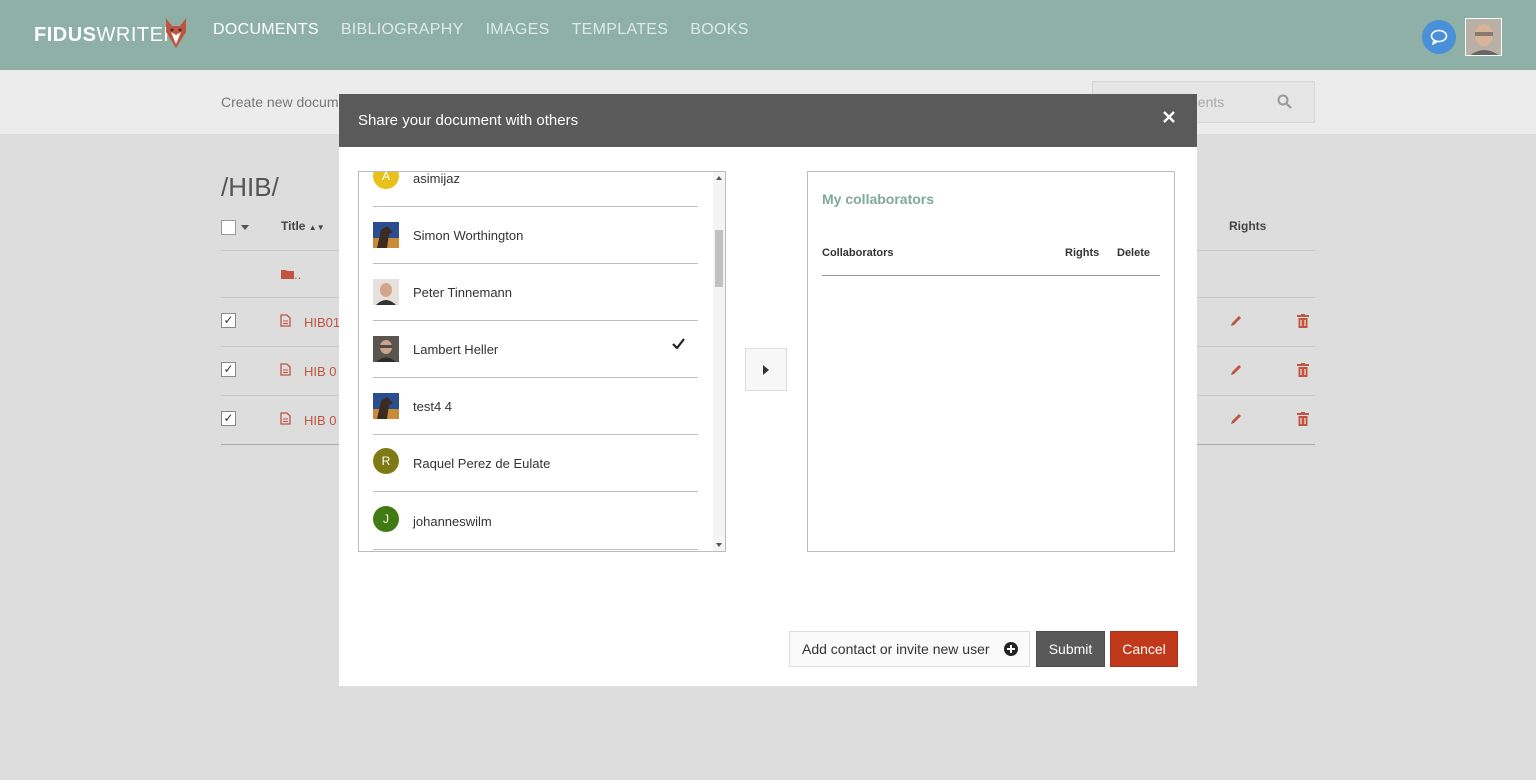 This screenshot has width=1536, height=780. Describe the element at coordinates (1011, 649) in the screenshot. I see `plus-circle-icon` at that location.